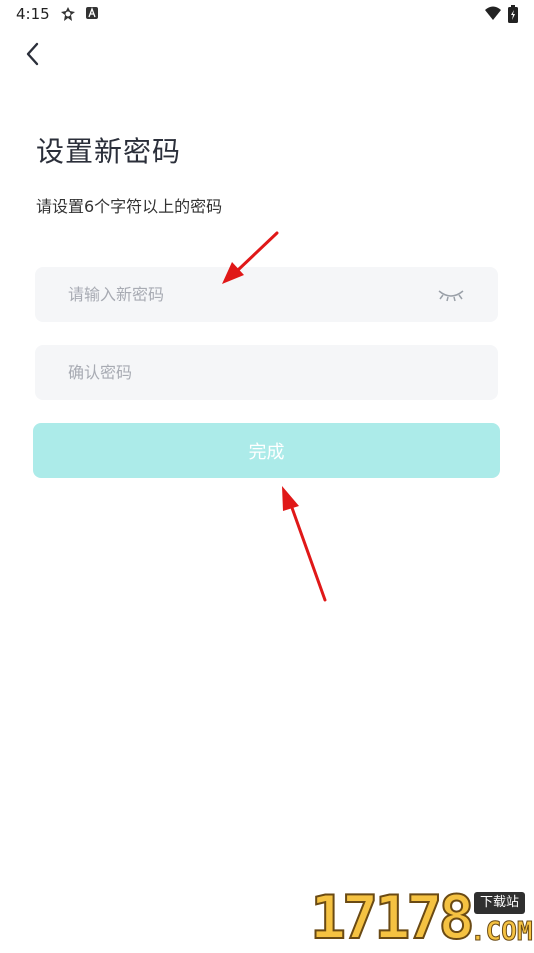 The width and height of the screenshot is (534, 953). I want to click on back-button, so click(34, 54).